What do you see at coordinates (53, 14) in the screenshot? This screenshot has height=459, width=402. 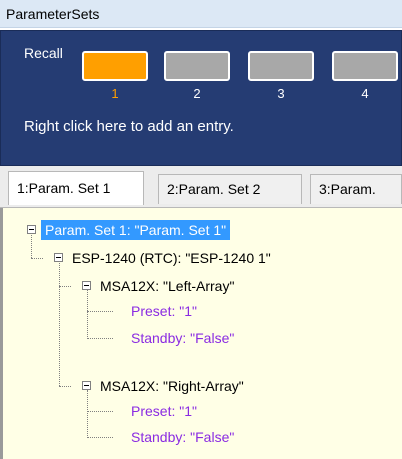 I see `window-title: ParameterSets` at bounding box center [53, 14].